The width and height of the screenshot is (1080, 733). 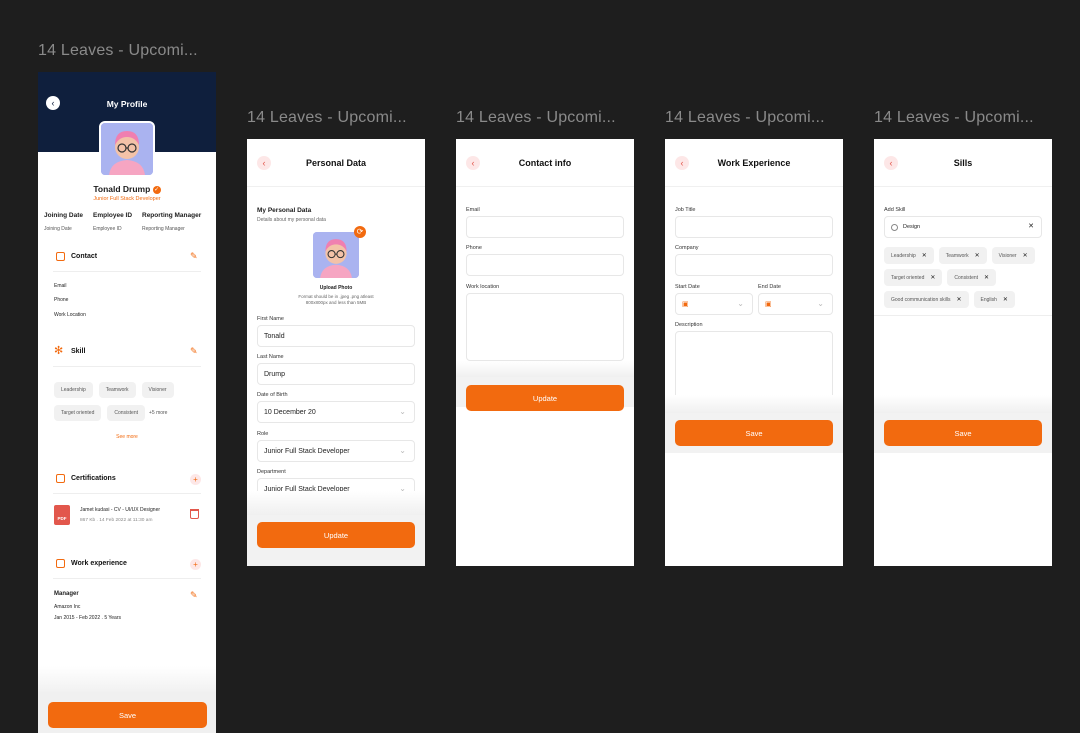 What do you see at coordinates (270, 357) in the screenshot?
I see `last-name-label: Last Name` at bounding box center [270, 357].